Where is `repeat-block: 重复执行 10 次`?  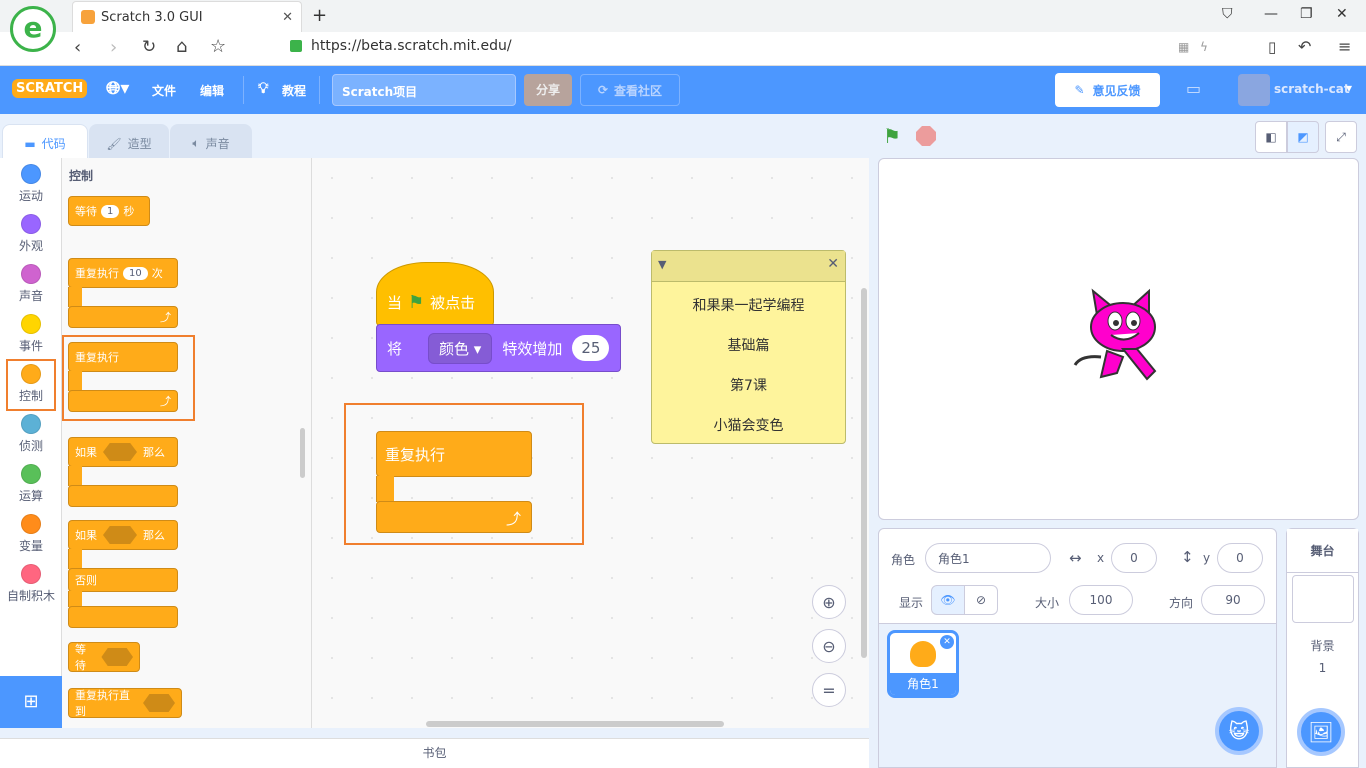
repeat-block: 重复执行 10 次 is located at coordinates (123, 273).